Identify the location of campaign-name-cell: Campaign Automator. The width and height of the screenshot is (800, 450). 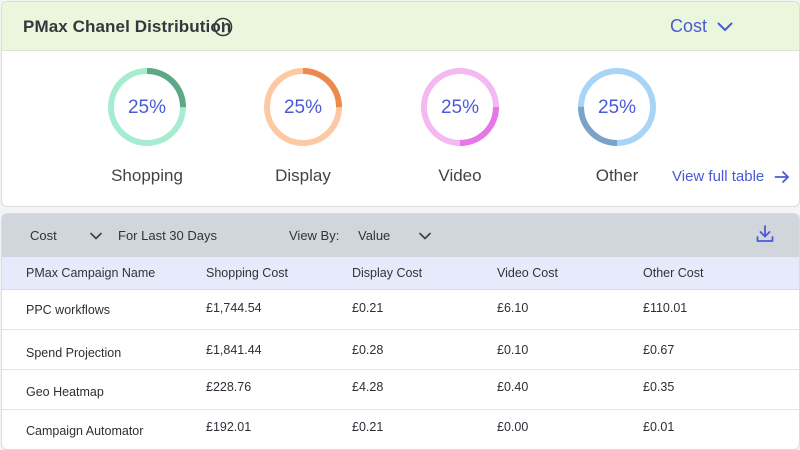
(85, 431).